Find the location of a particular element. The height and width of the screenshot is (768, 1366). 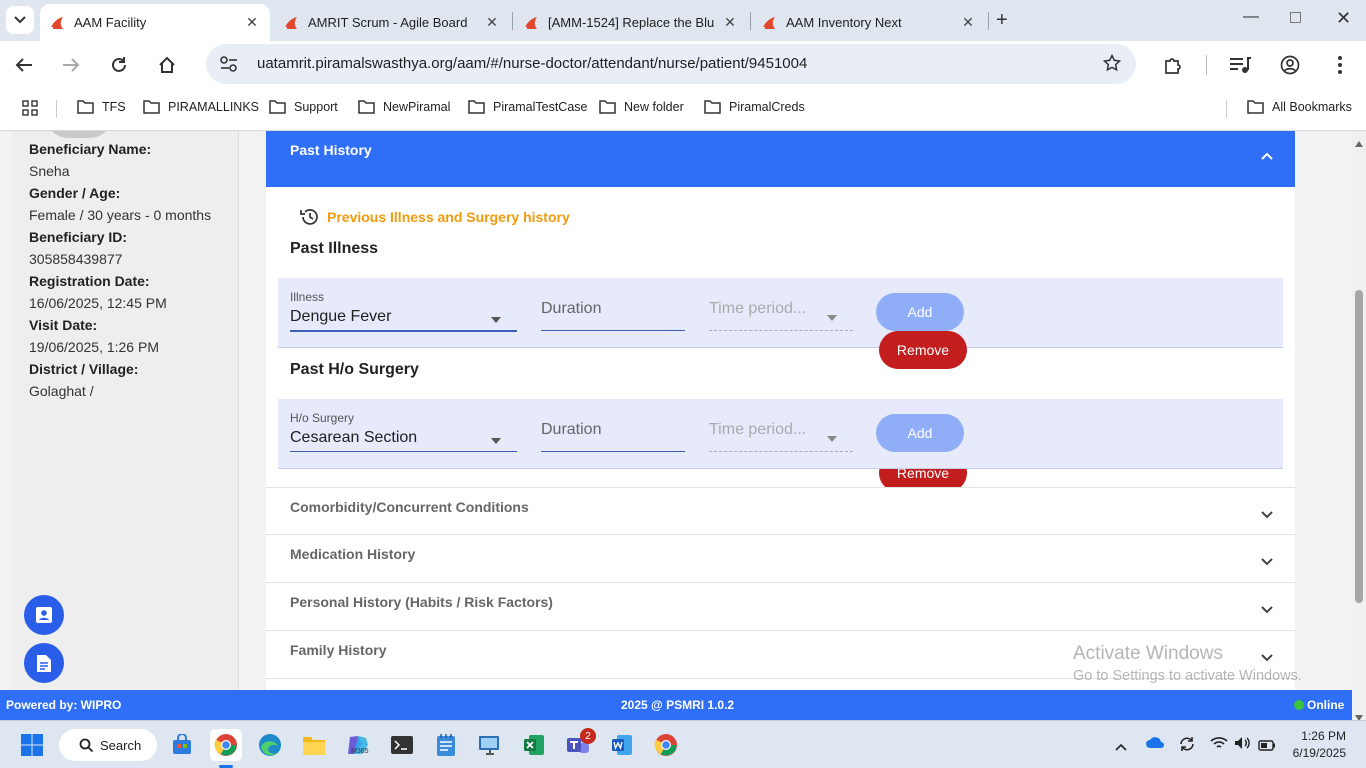

bookmark-folder-piramallinks: PIRAMALLINKS is located at coordinates (201, 107).